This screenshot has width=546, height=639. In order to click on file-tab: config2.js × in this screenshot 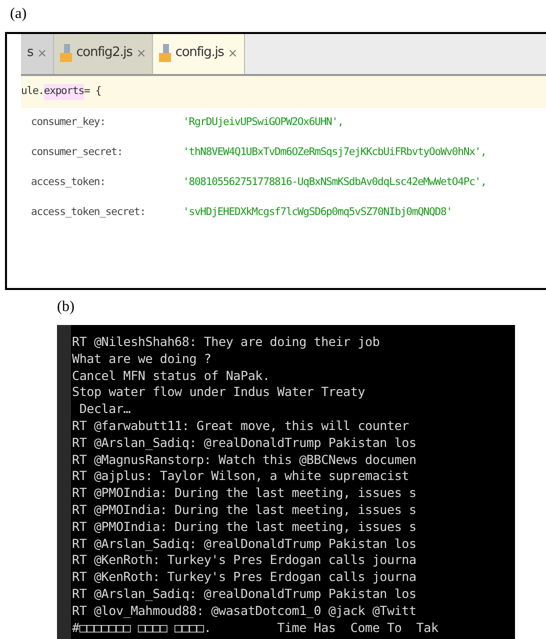, I will do `click(104, 54)`.